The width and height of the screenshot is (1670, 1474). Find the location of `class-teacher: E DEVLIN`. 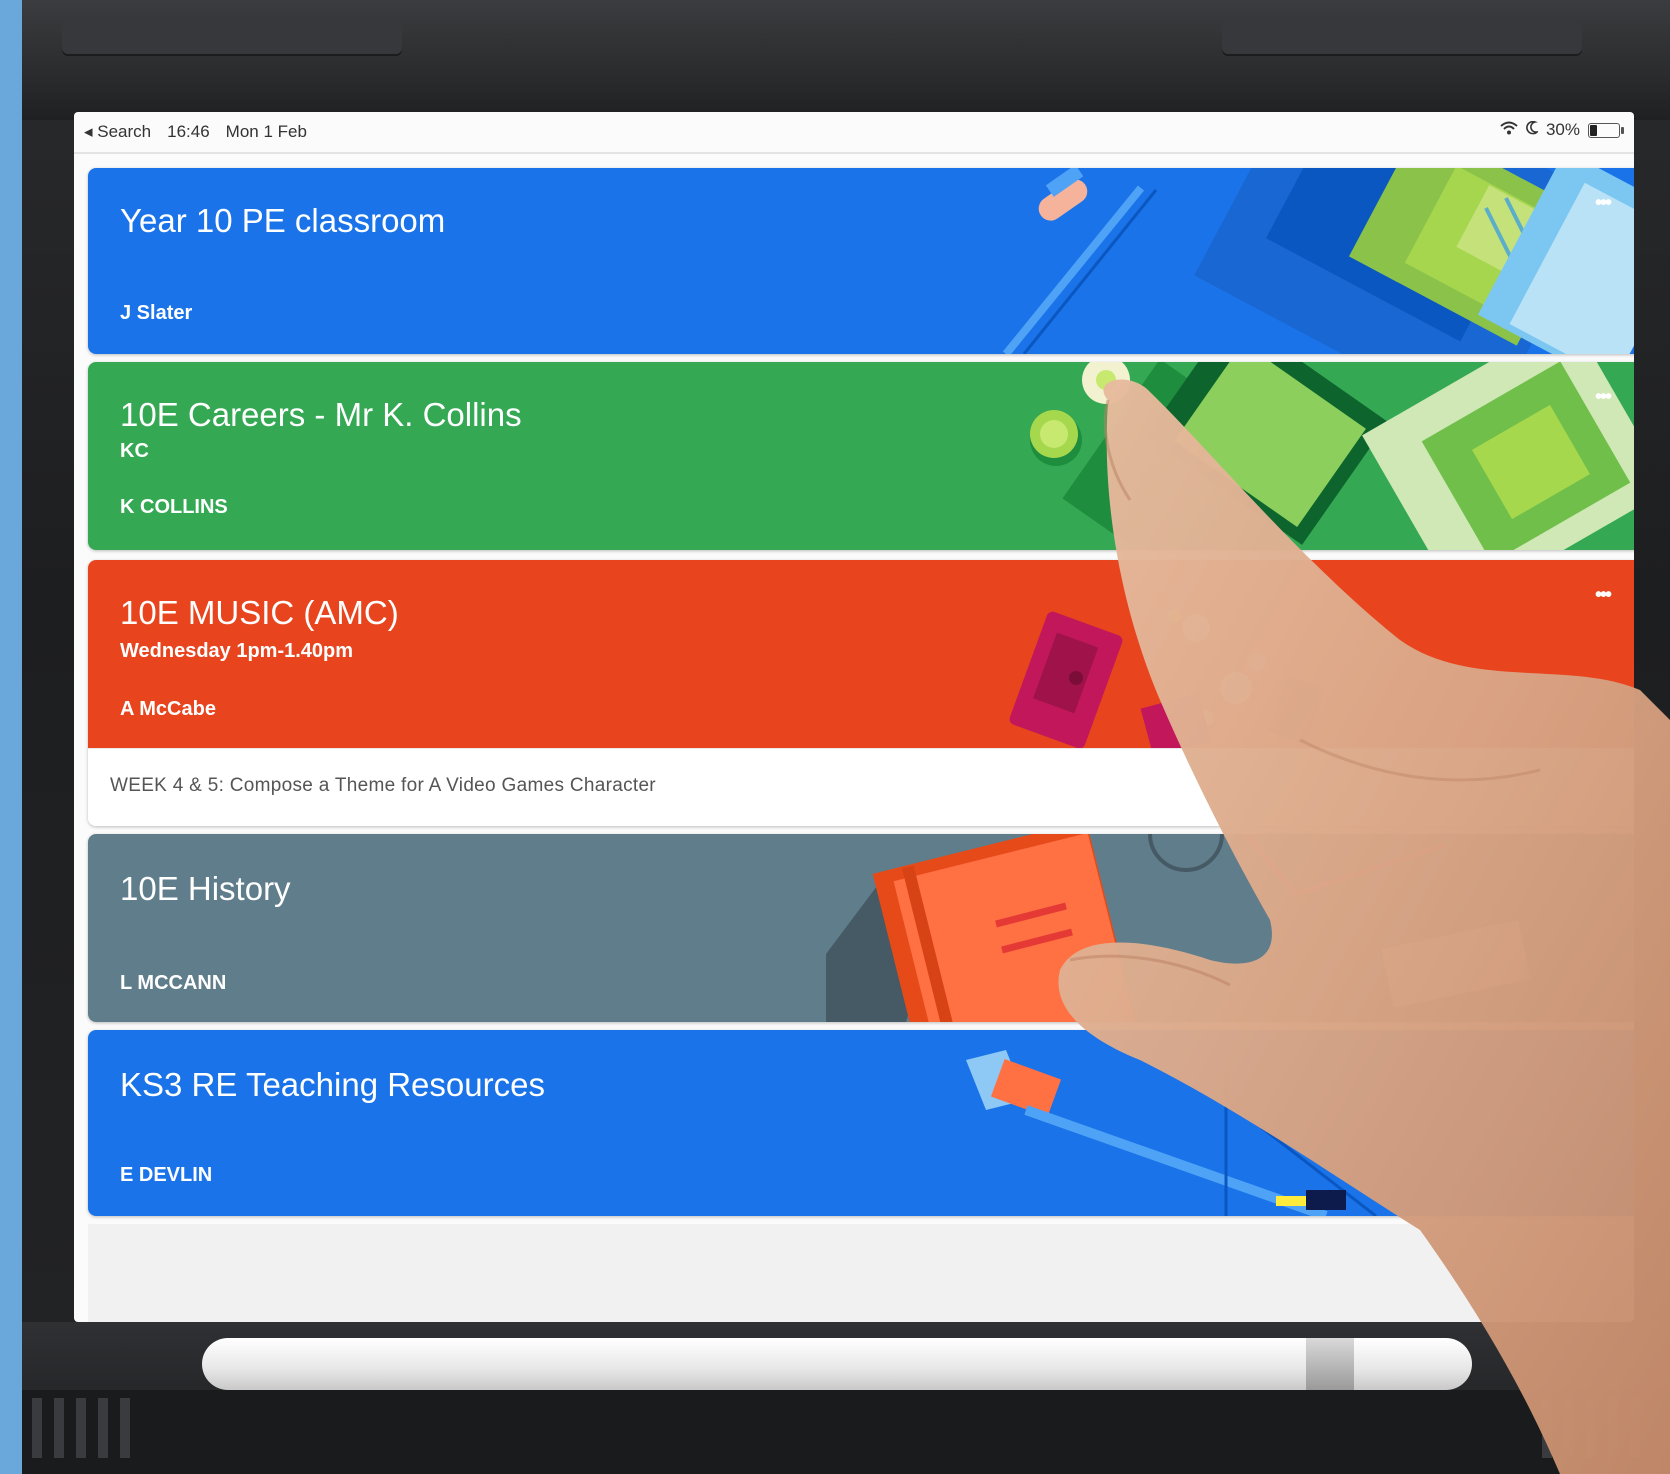

class-teacher: E DEVLIN is located at coordinates (166, 1175).